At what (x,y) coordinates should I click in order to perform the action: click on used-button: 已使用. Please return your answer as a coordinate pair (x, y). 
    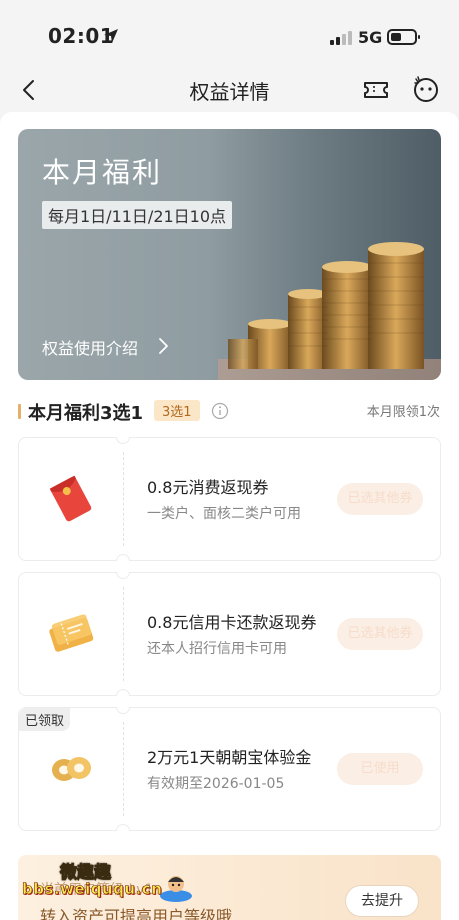
    Looking at the image, I should click on (380, 769).